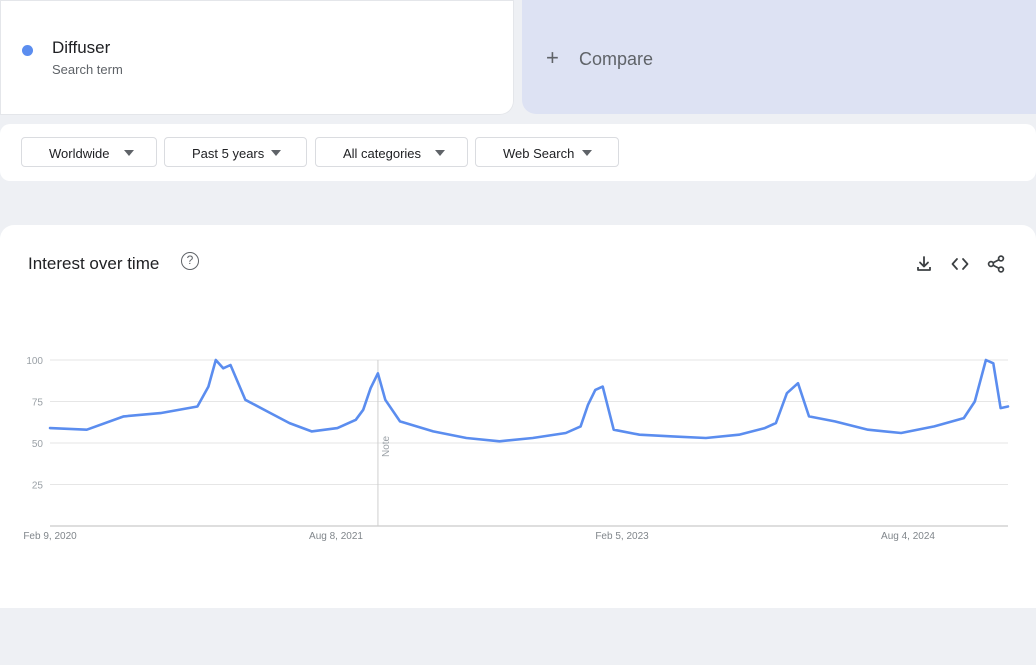 The width and height of the screenshot is (1036, 665). Describe the element at coordinates (386, 446) in the screenshot. I see `note-marker-label: Note` at that location.